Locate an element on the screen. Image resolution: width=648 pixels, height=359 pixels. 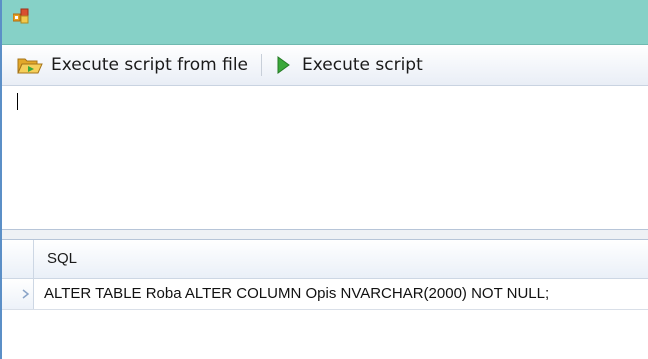
execute-script-button: Execute script is located at coordinates (349, 65).